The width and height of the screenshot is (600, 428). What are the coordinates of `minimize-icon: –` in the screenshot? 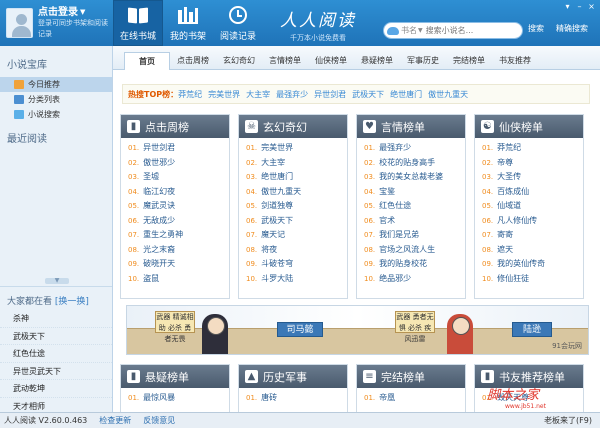 It's located at (579, 6).